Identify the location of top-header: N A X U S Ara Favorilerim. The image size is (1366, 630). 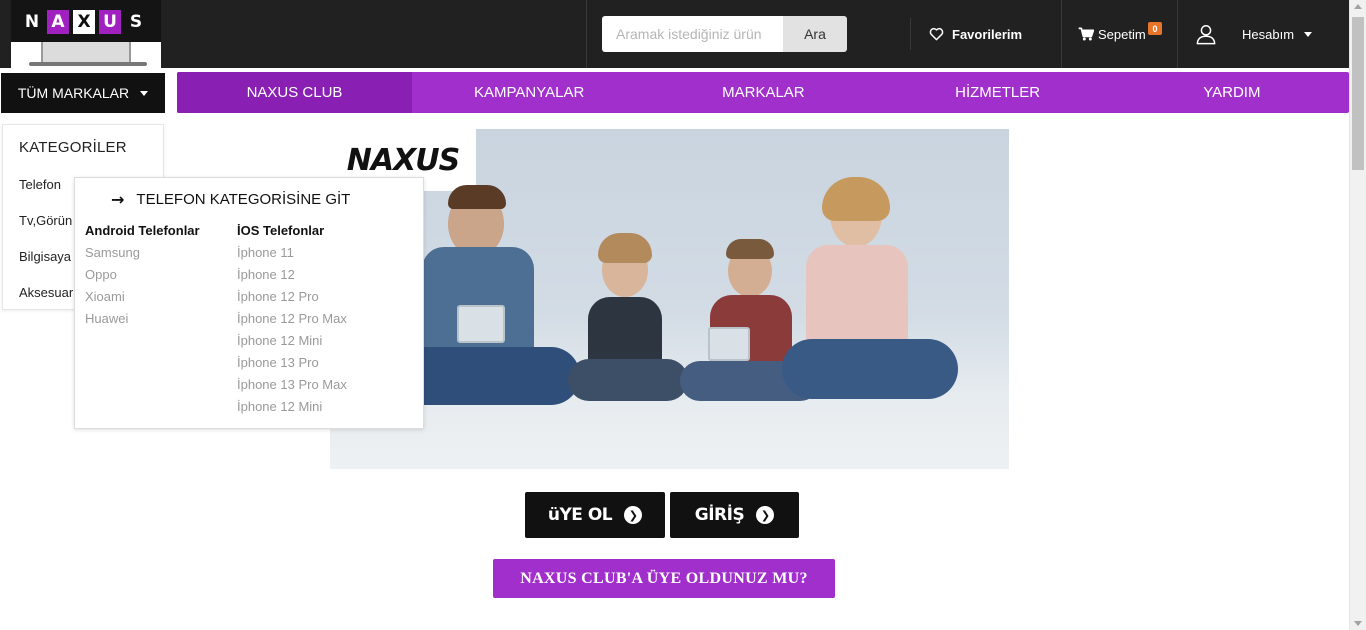
(674, 34).